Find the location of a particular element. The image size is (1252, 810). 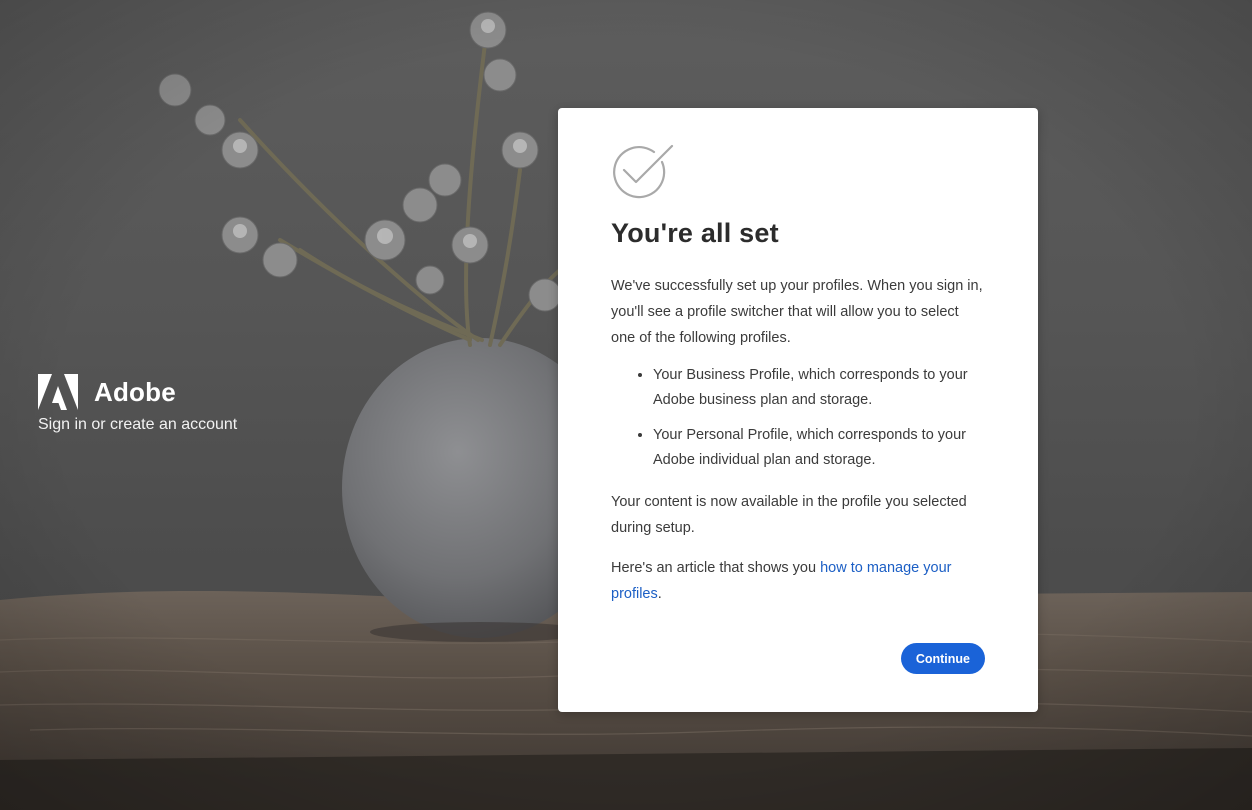

brand-block: Adobe Sign in or create an account is located at coordinates (137, 404).